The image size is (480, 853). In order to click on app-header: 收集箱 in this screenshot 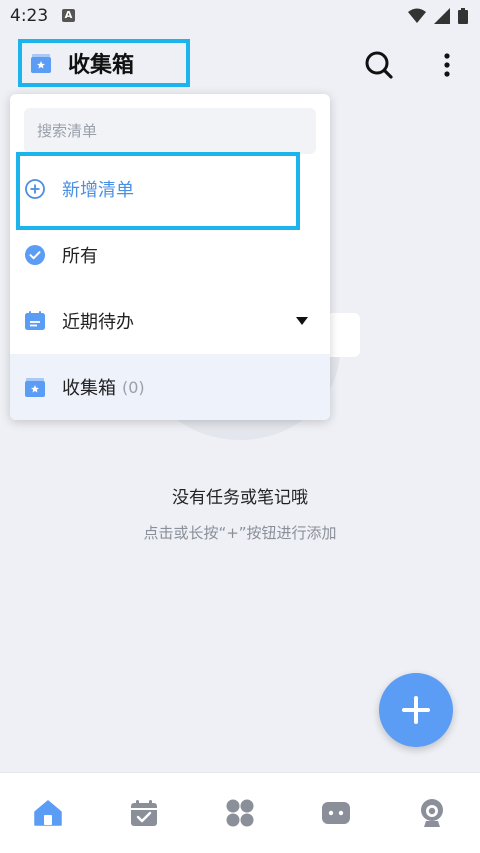, I will do `click(240, 65)`.